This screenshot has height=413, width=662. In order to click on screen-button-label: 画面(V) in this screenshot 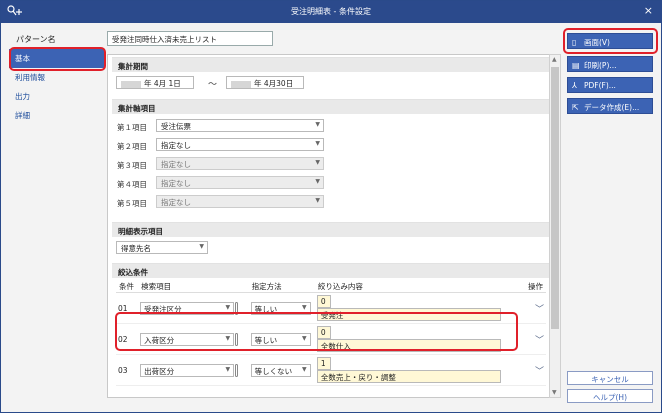, I will do `click(597, 42)`.